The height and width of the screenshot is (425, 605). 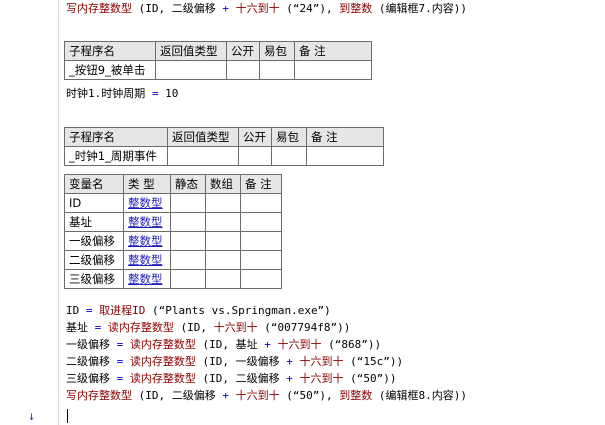 I want to click on variable-name: 二级偏移, so click(x=94, y=260).